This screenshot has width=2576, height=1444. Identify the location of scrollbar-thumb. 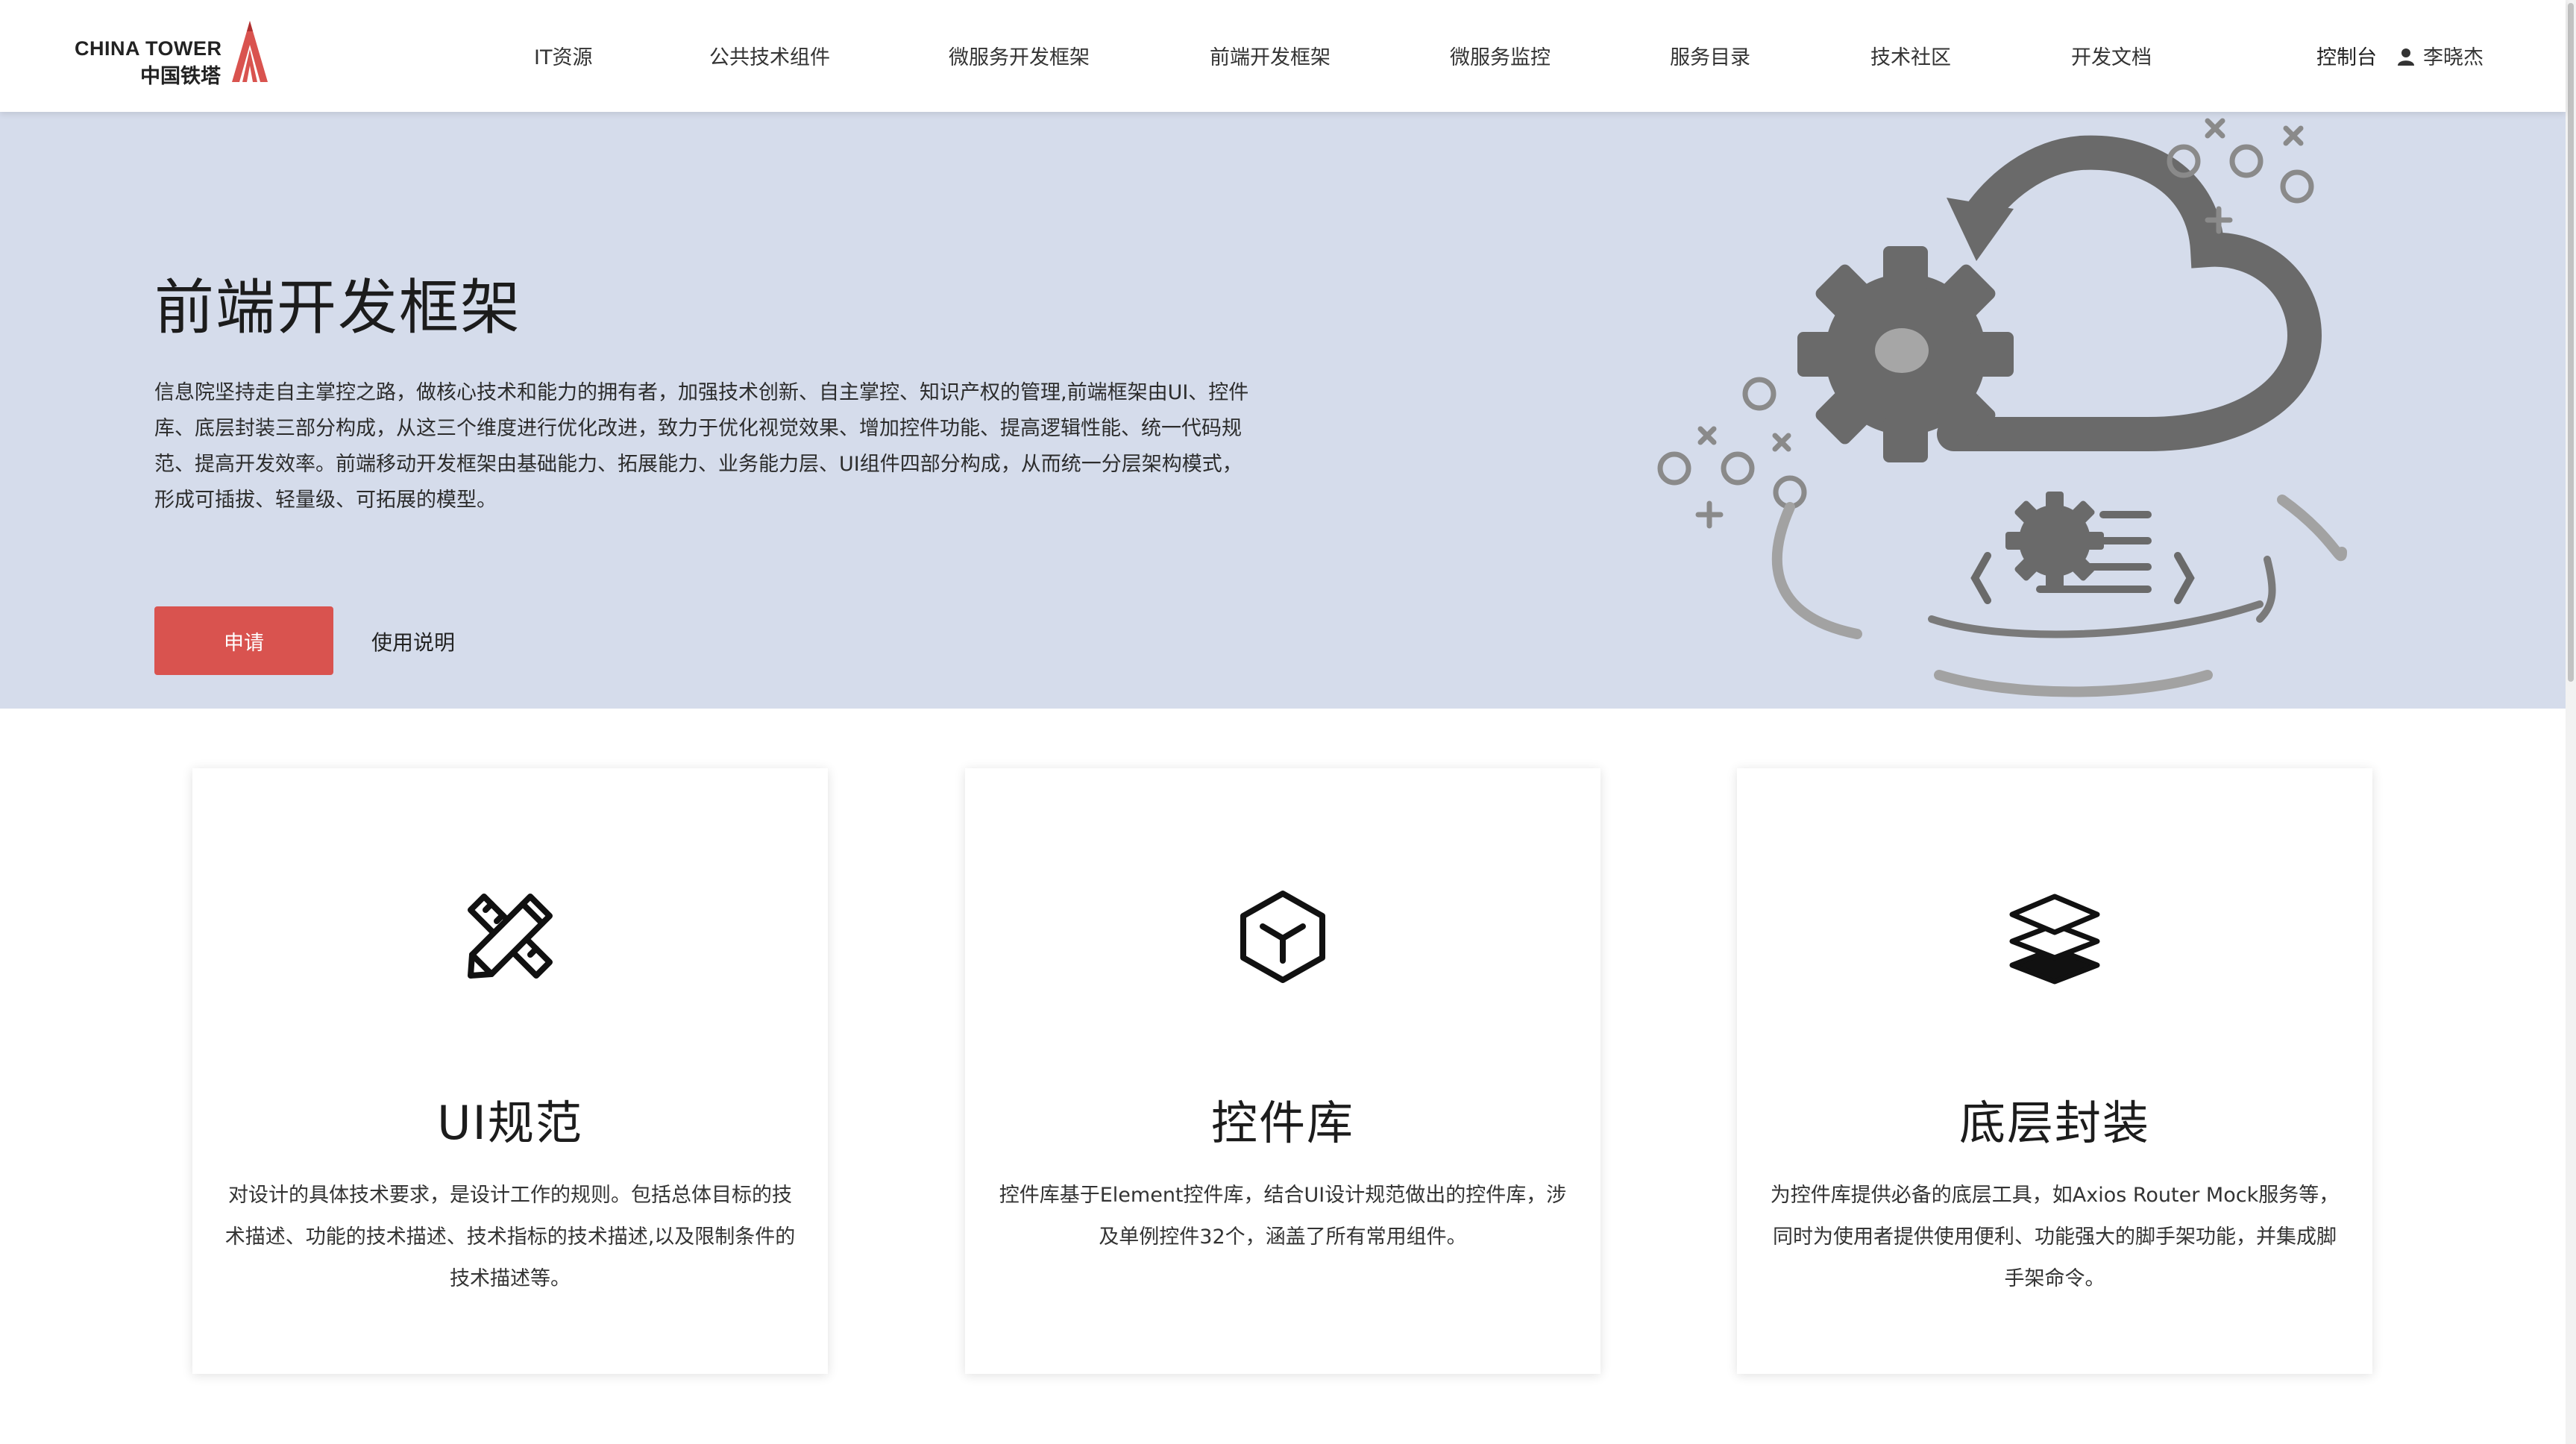
(2571, 343).